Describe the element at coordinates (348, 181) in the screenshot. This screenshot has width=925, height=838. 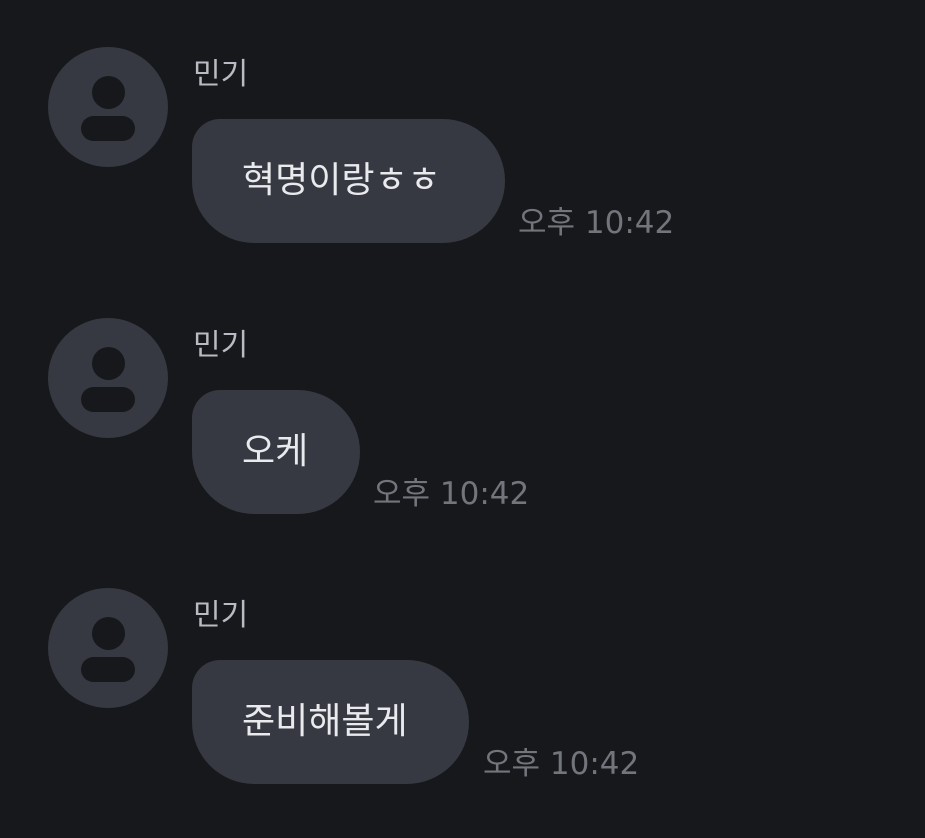
I see `message-bubble: 혁명이랑ㅎㅎ` at that location.